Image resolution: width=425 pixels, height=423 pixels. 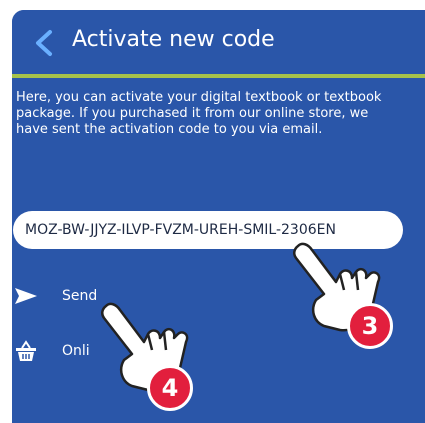 I want to click on step-badge-3: 3, so click(x=370, y=326).